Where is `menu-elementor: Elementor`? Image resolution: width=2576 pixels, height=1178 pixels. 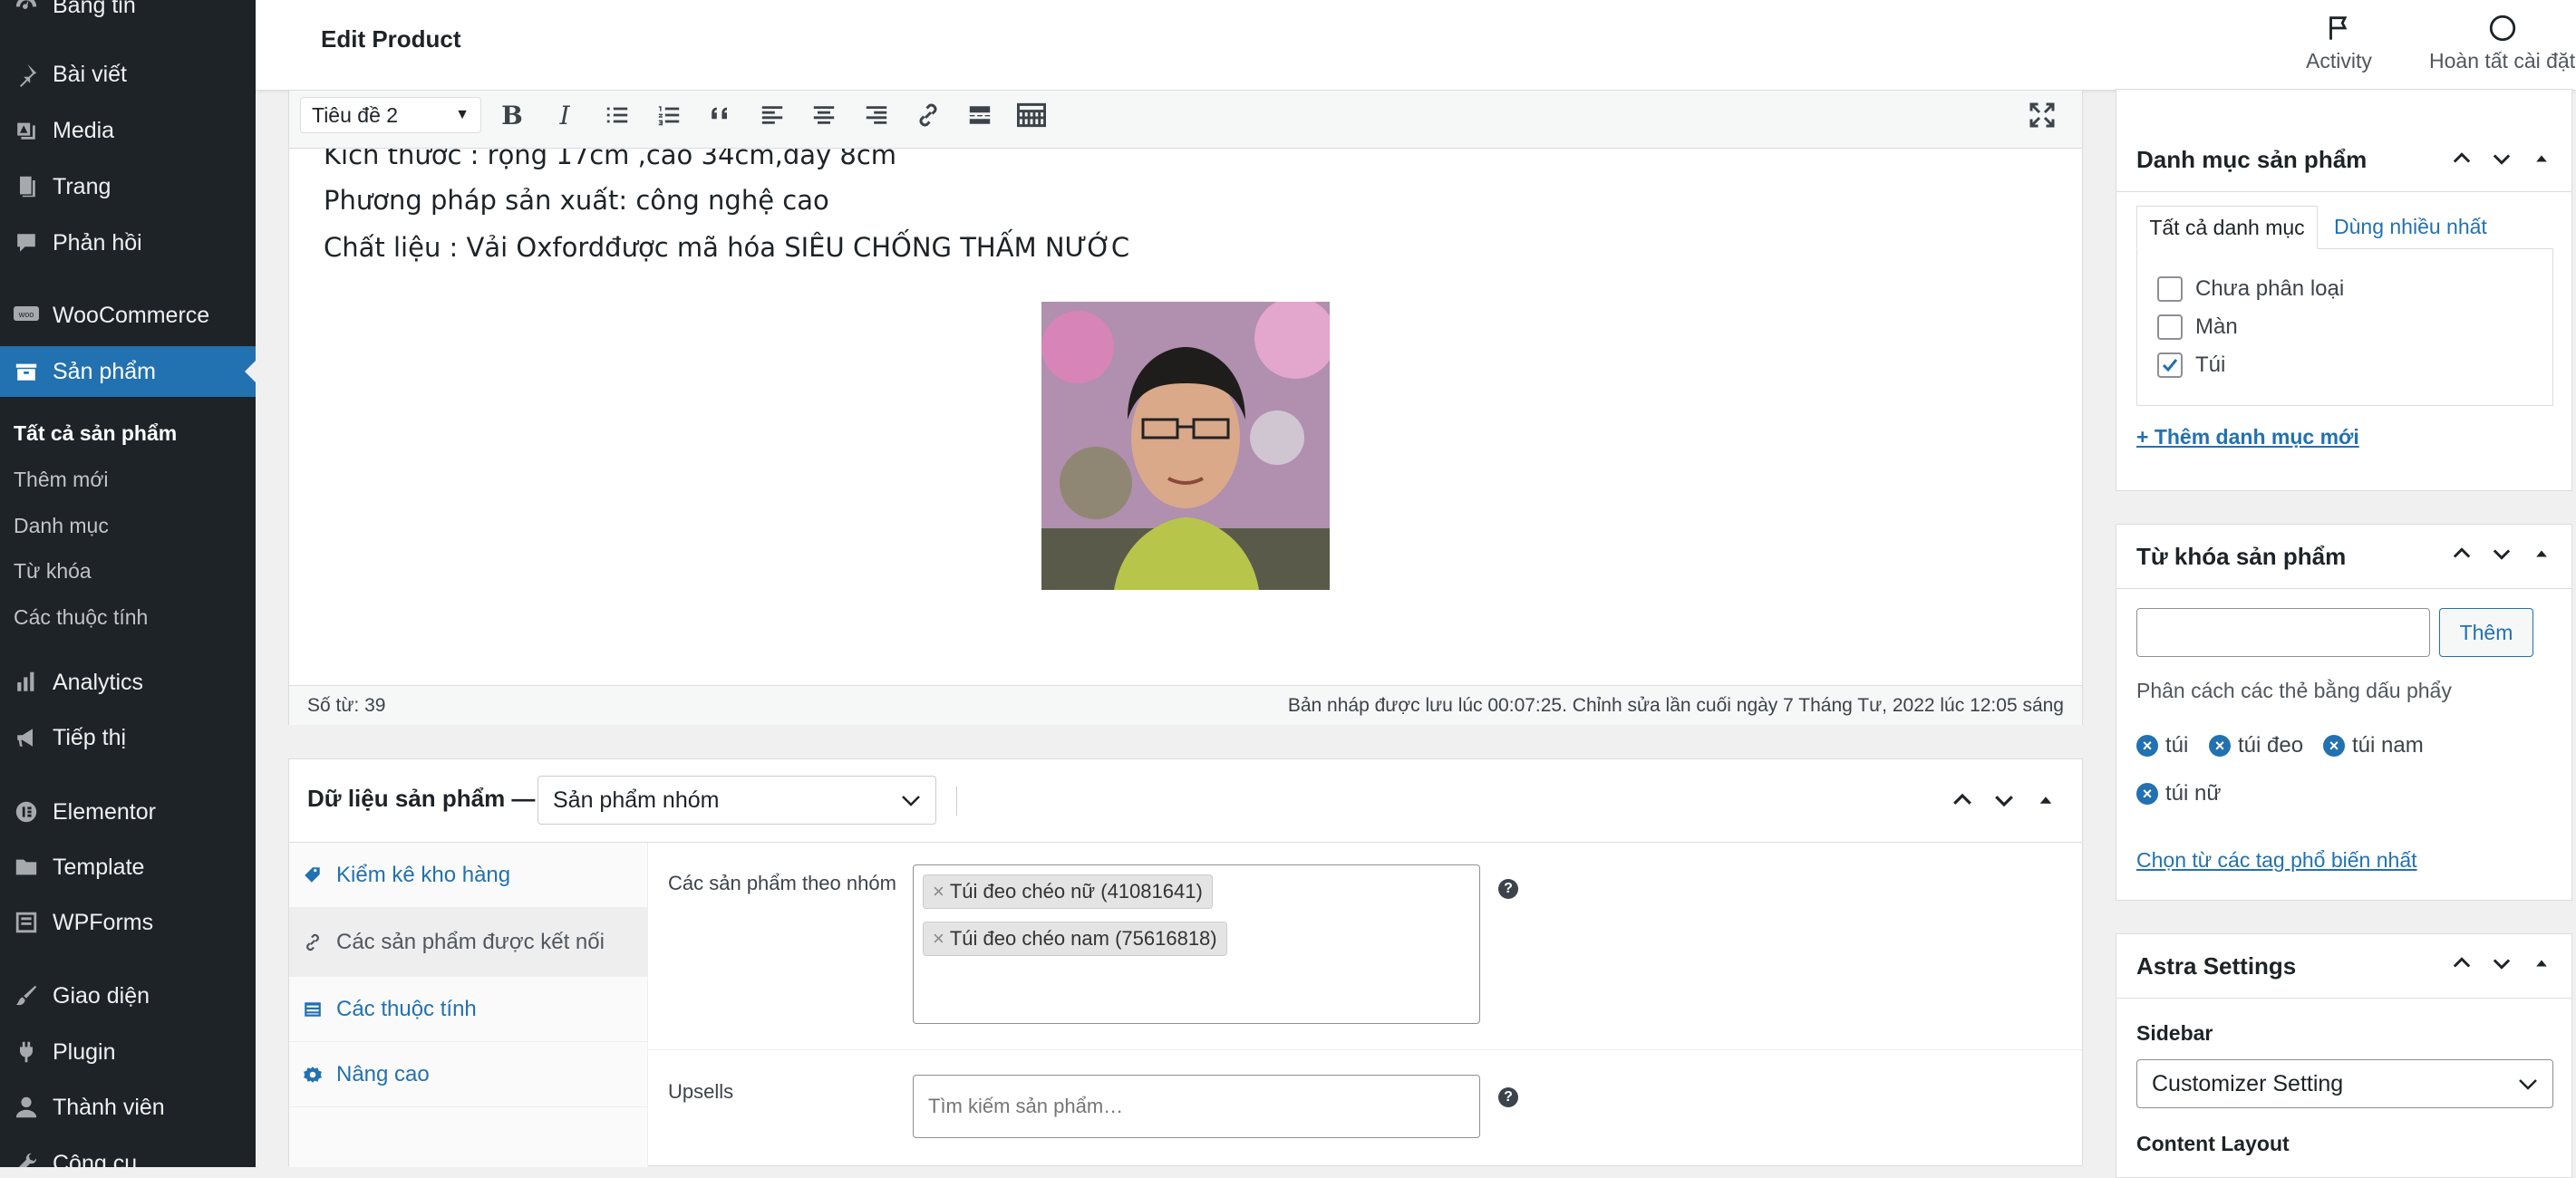
menu-elementor: Elementor is located at coordinates (128, 812).